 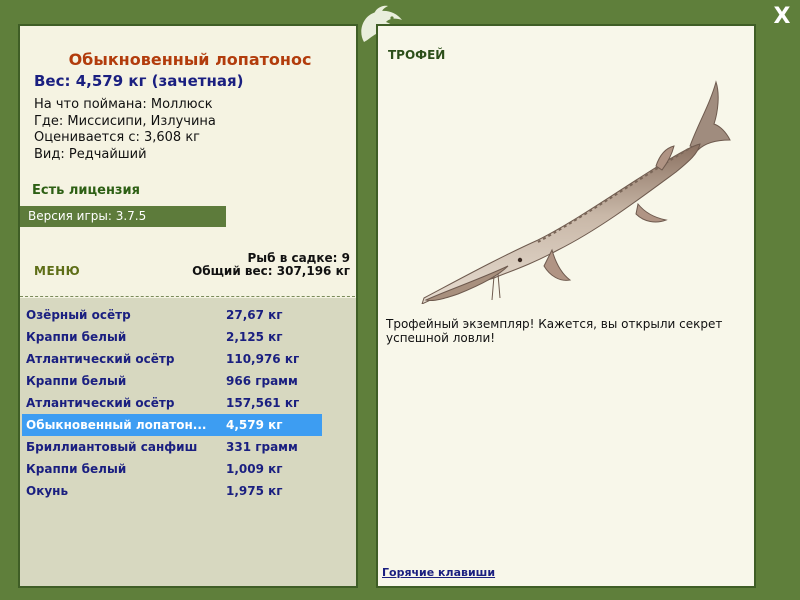 What do you see at coordinates (254, 315) in the screenshot?
I see `catch-weight: 27,67 кг` at bounding box center [254, 315].